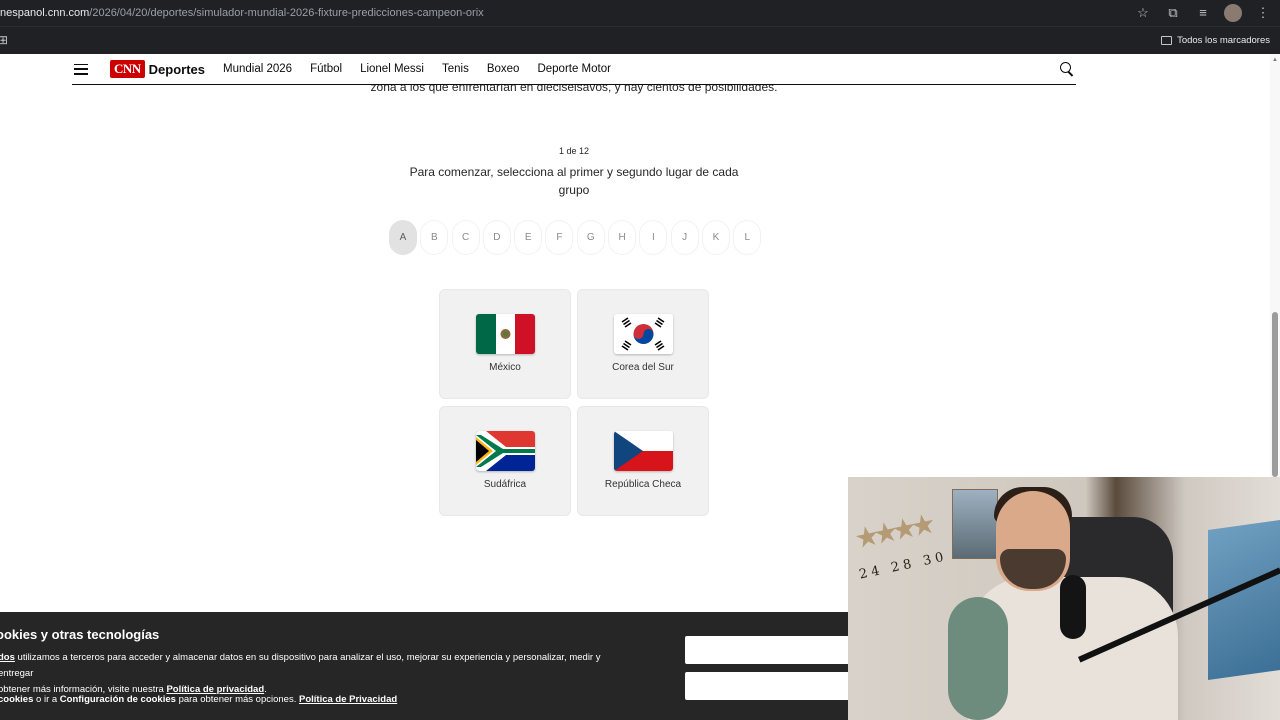  What do you see at coordinates (4, 40) in the screenshot?
I see `apps-grid-icon: ⊞` at bounding box center [4, 40].